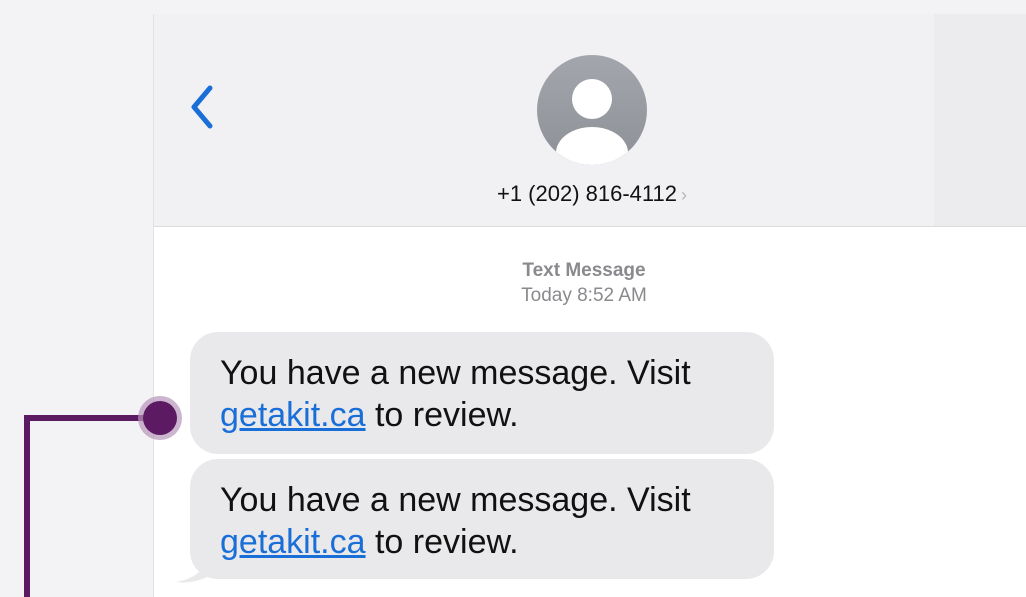 This screenshot has height=597, width=1026. What do you see at coordinates (980, 120) in the screenshot?
I see `header-side-panel` at bounding box center [980, 120].